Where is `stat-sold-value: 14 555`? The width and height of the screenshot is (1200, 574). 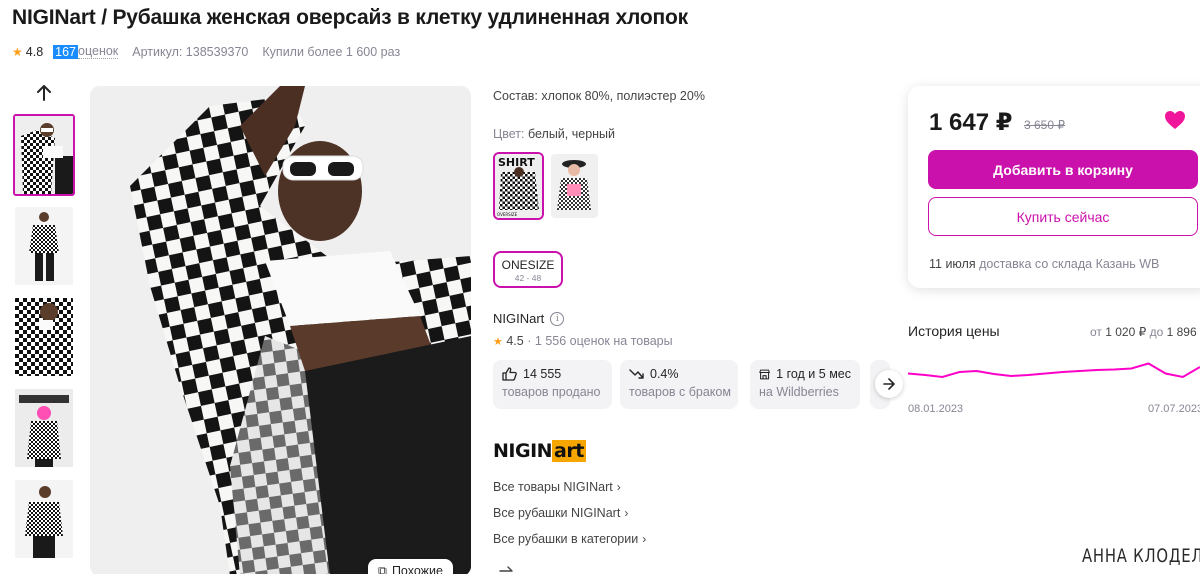 stat-sold-value: 14 555 is located at coordinates (542, 374).